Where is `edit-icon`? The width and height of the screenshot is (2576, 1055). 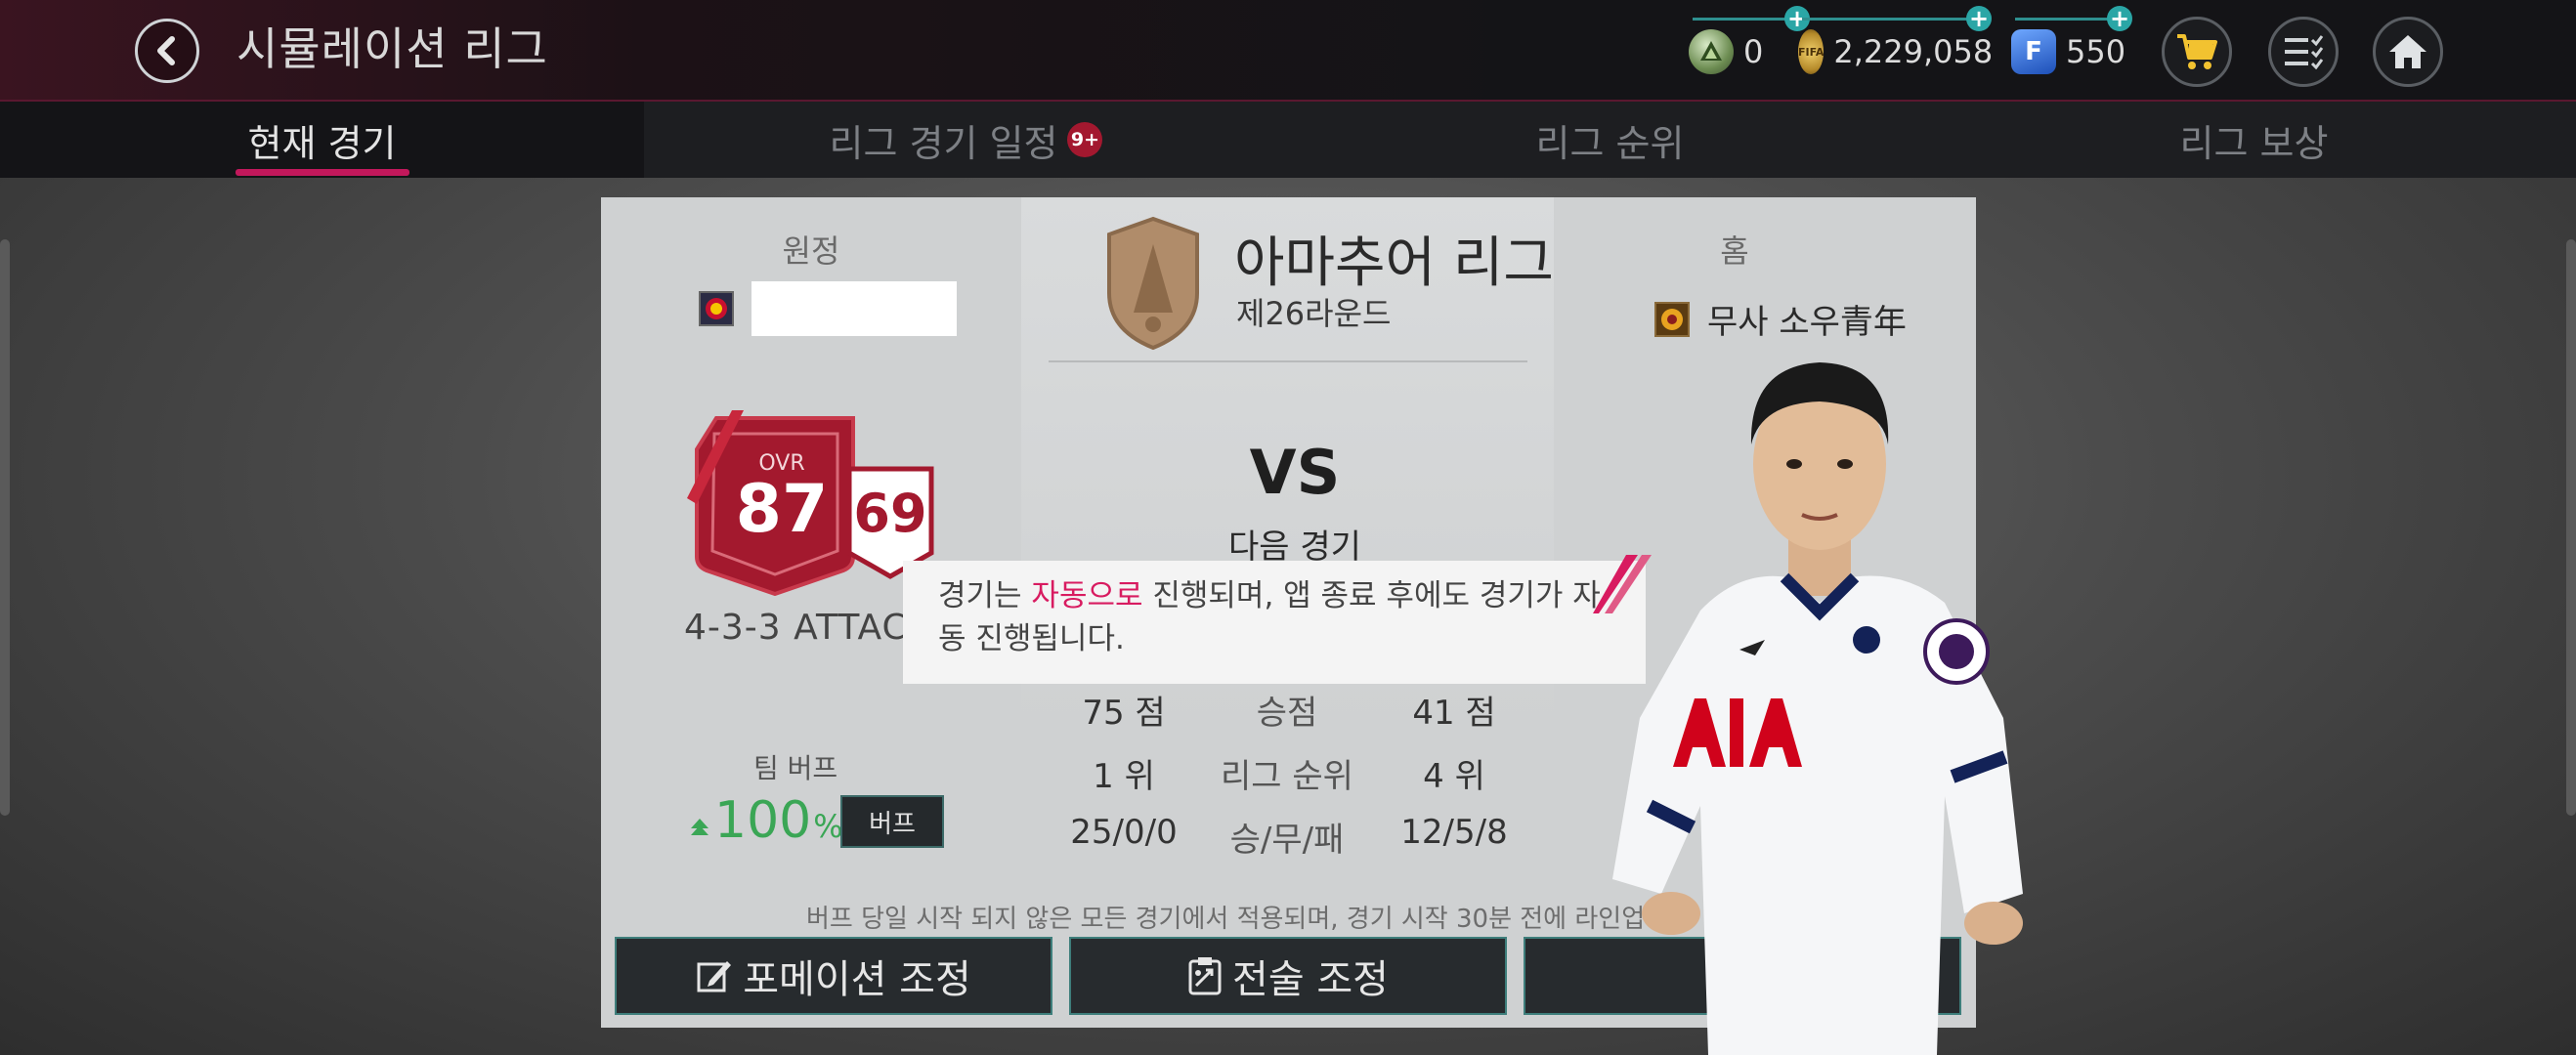
edit-icon is located at coordinates (715, 976).